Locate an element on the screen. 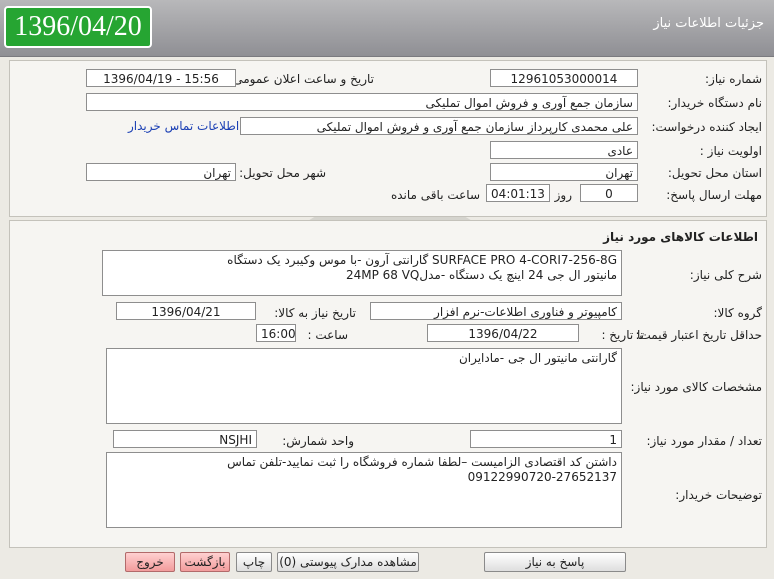 This screenshot has width=774, height=579. announce-datetime-field: 1396/04/19 - 15:56 is located at coordinates (161, 78).